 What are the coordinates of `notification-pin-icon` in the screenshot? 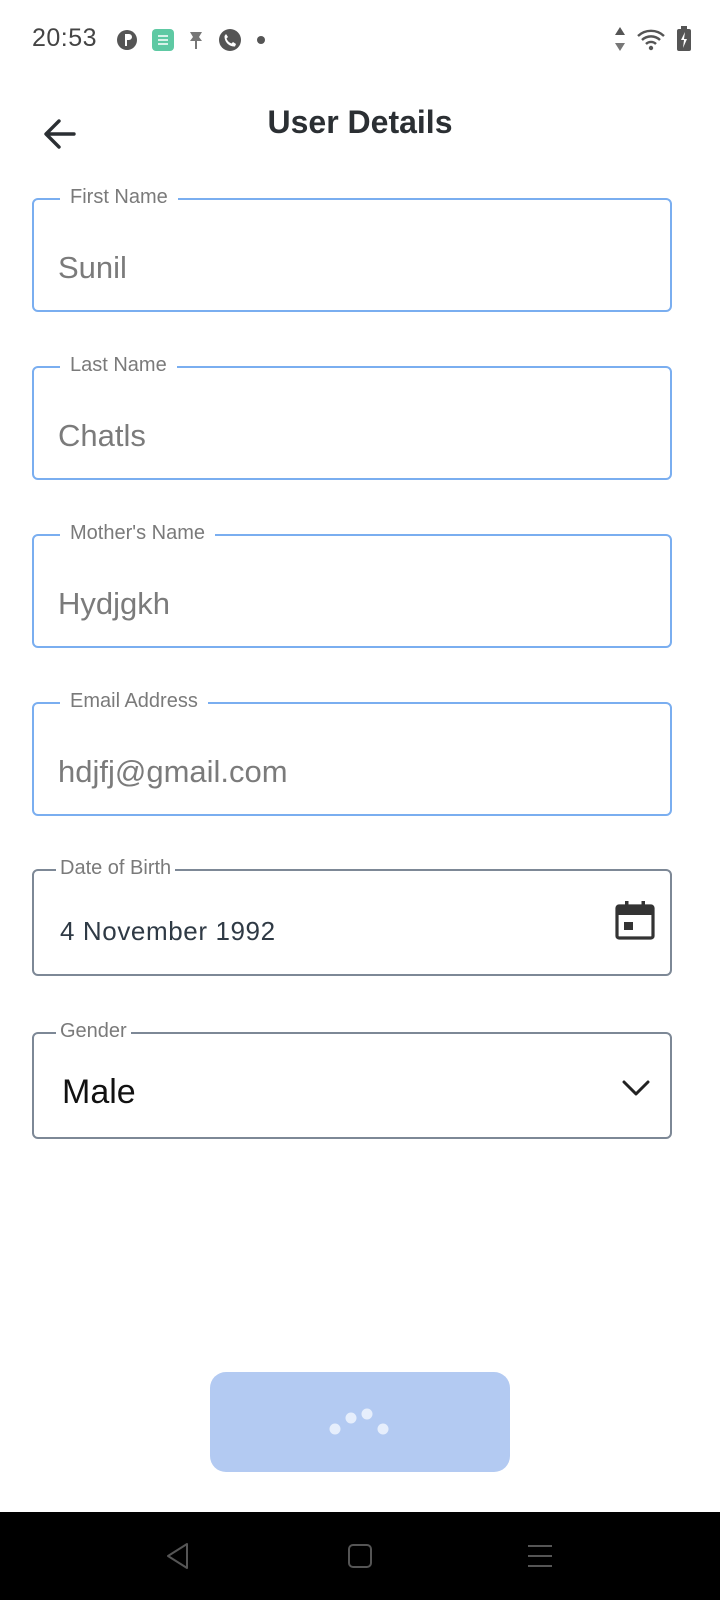 It's located at (196, 40).